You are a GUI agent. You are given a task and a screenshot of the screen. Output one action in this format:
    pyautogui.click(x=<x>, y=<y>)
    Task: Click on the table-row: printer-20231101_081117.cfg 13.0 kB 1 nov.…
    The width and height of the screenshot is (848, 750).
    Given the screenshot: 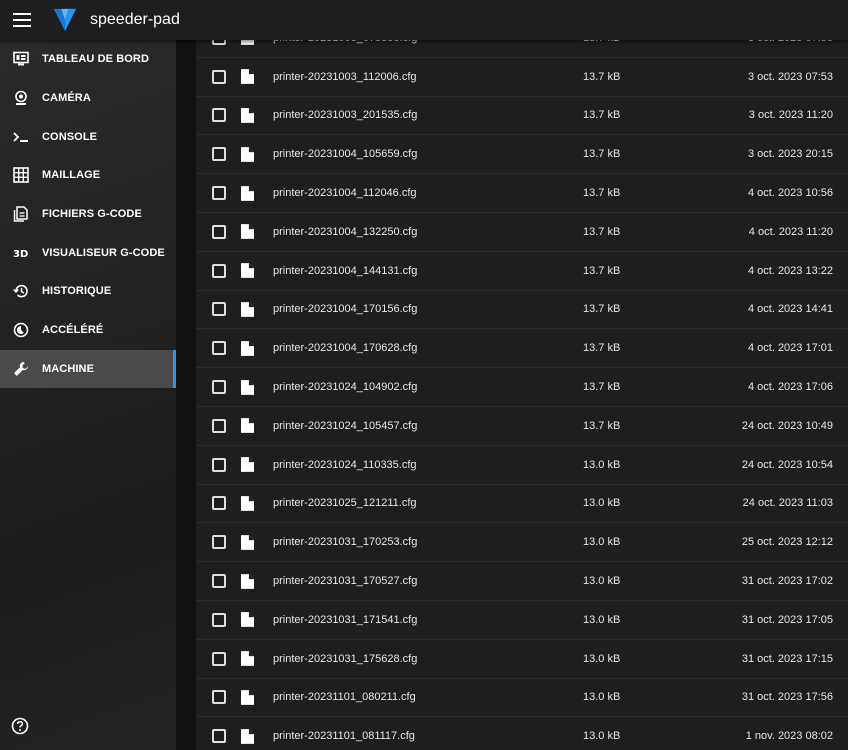 What is the action you would take?
    pyautogui.click(x=522, y=733)
    